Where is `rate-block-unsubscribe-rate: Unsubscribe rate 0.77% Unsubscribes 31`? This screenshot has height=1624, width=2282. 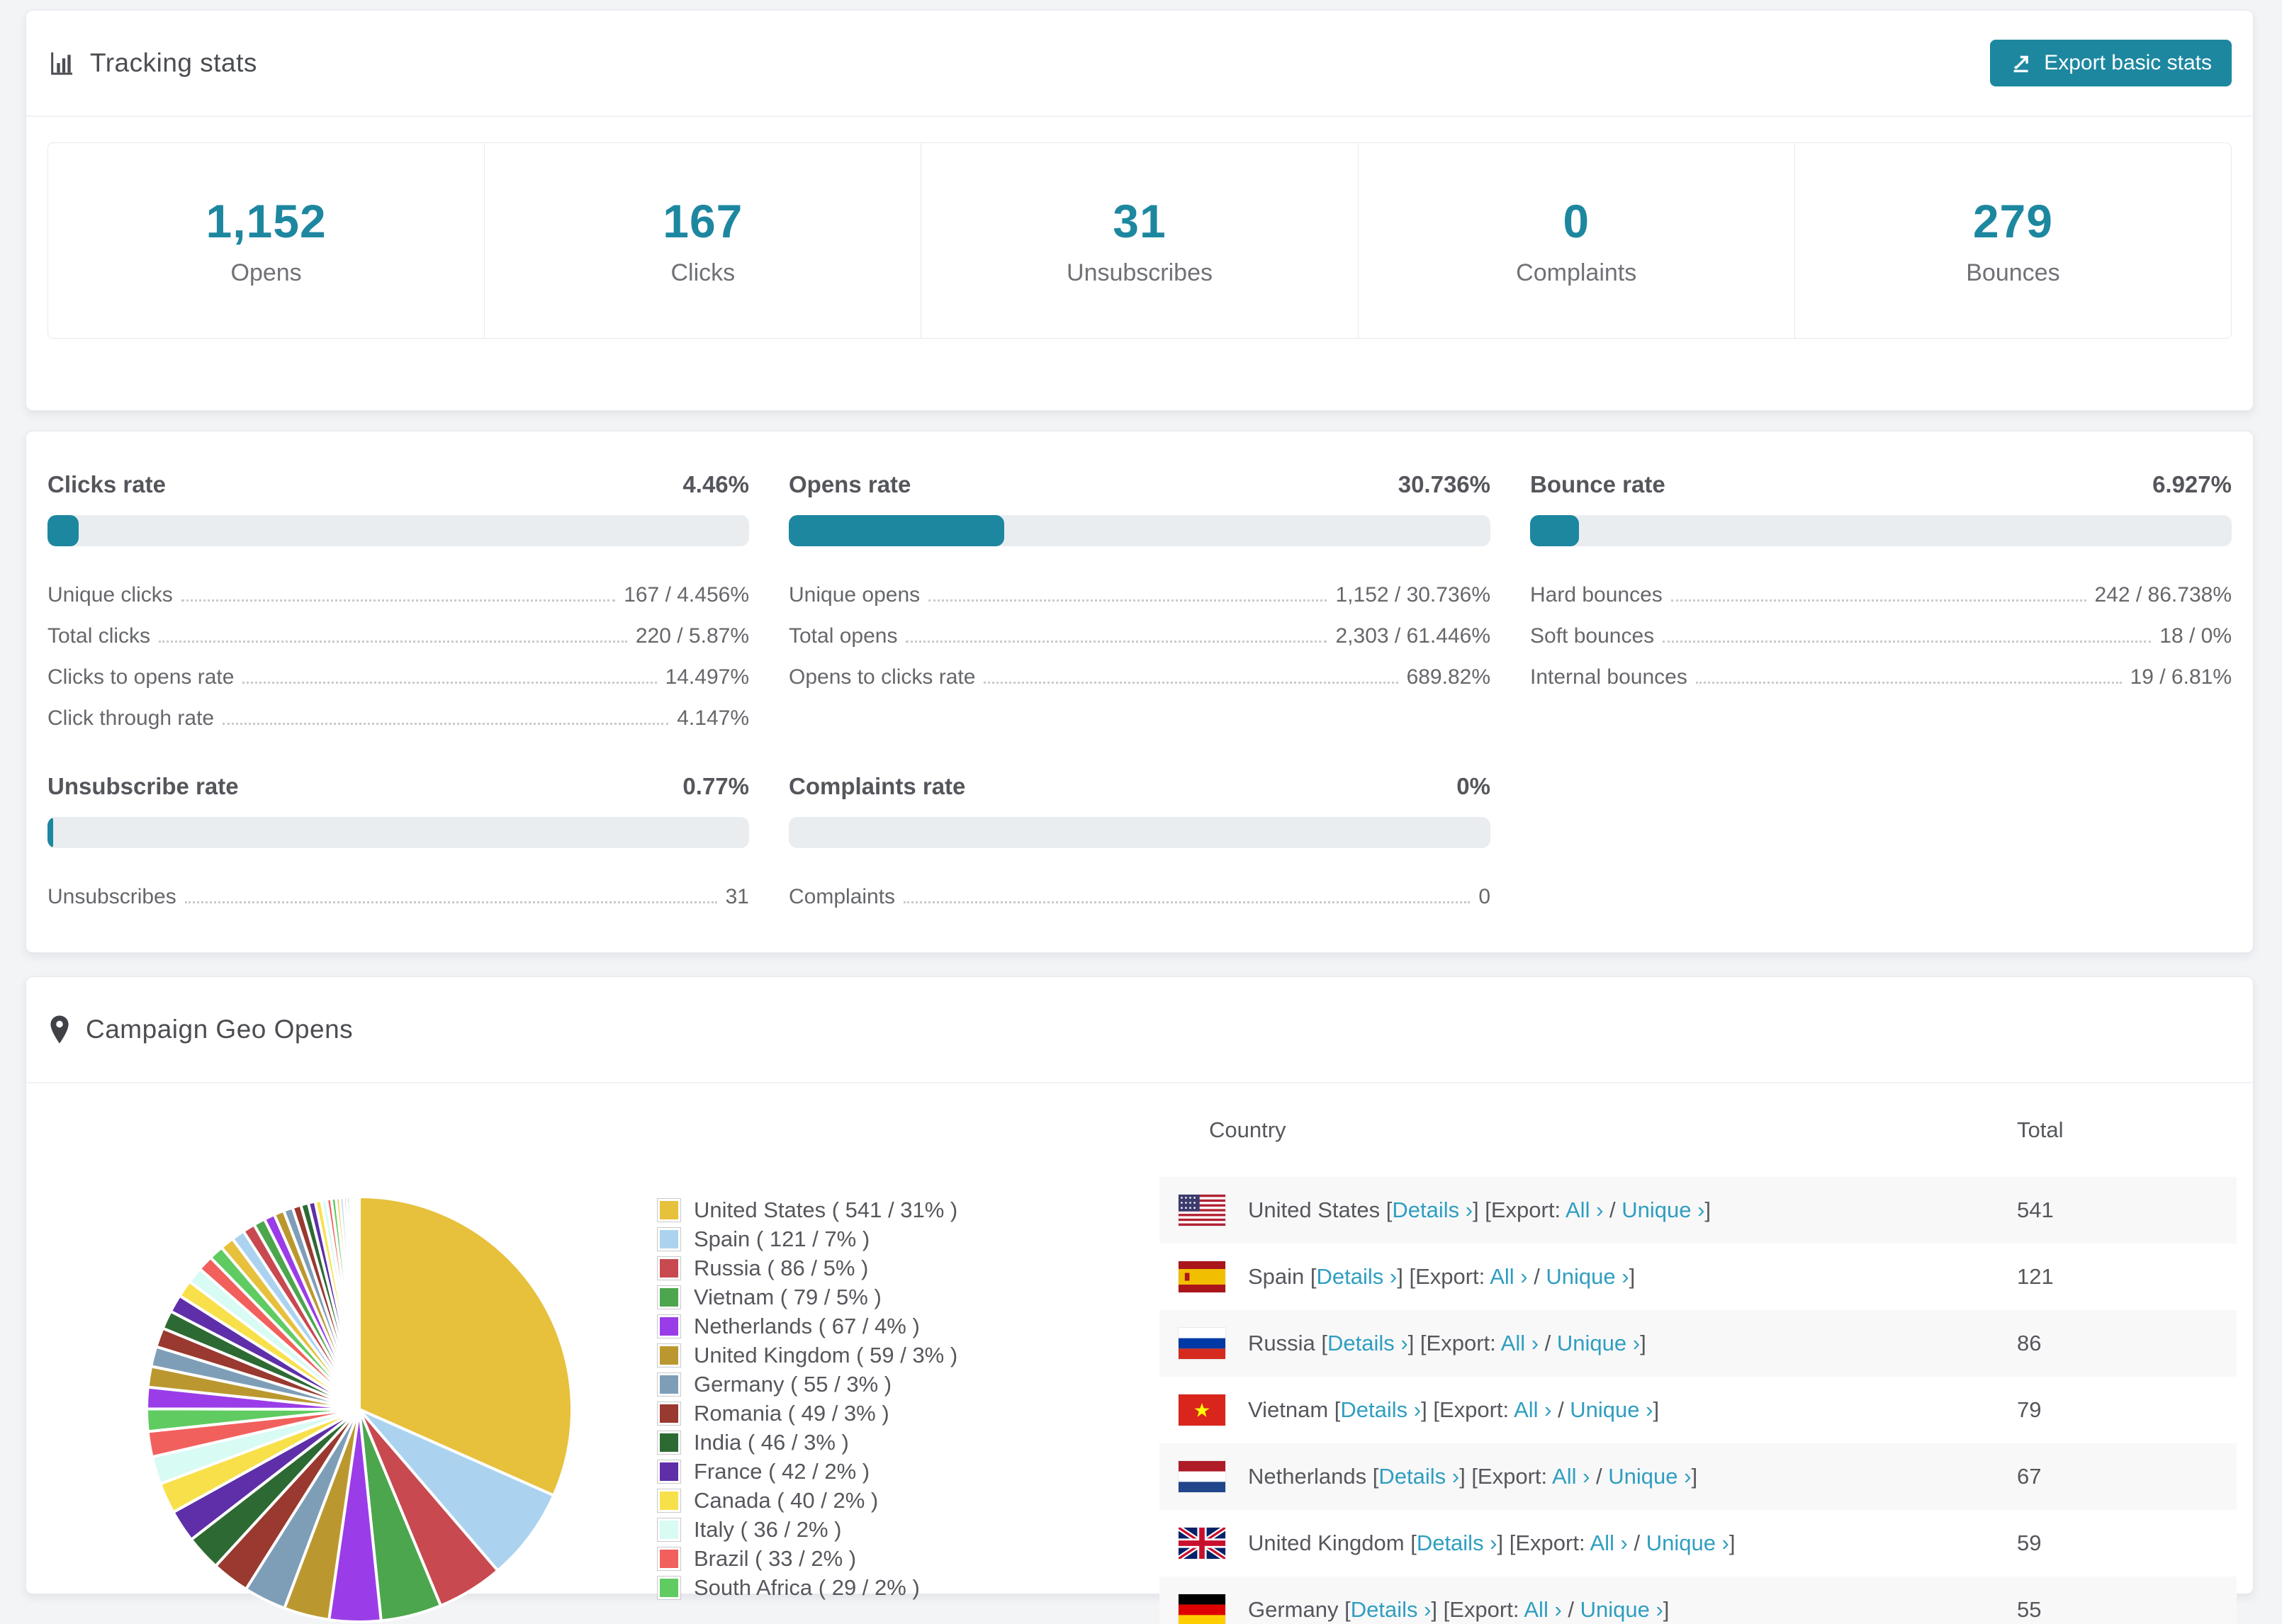
rate-block-unsubscribe-rate: Unsubscribe rate 0.77% Unsubscribes 31 is located at coordinates (398, 842).